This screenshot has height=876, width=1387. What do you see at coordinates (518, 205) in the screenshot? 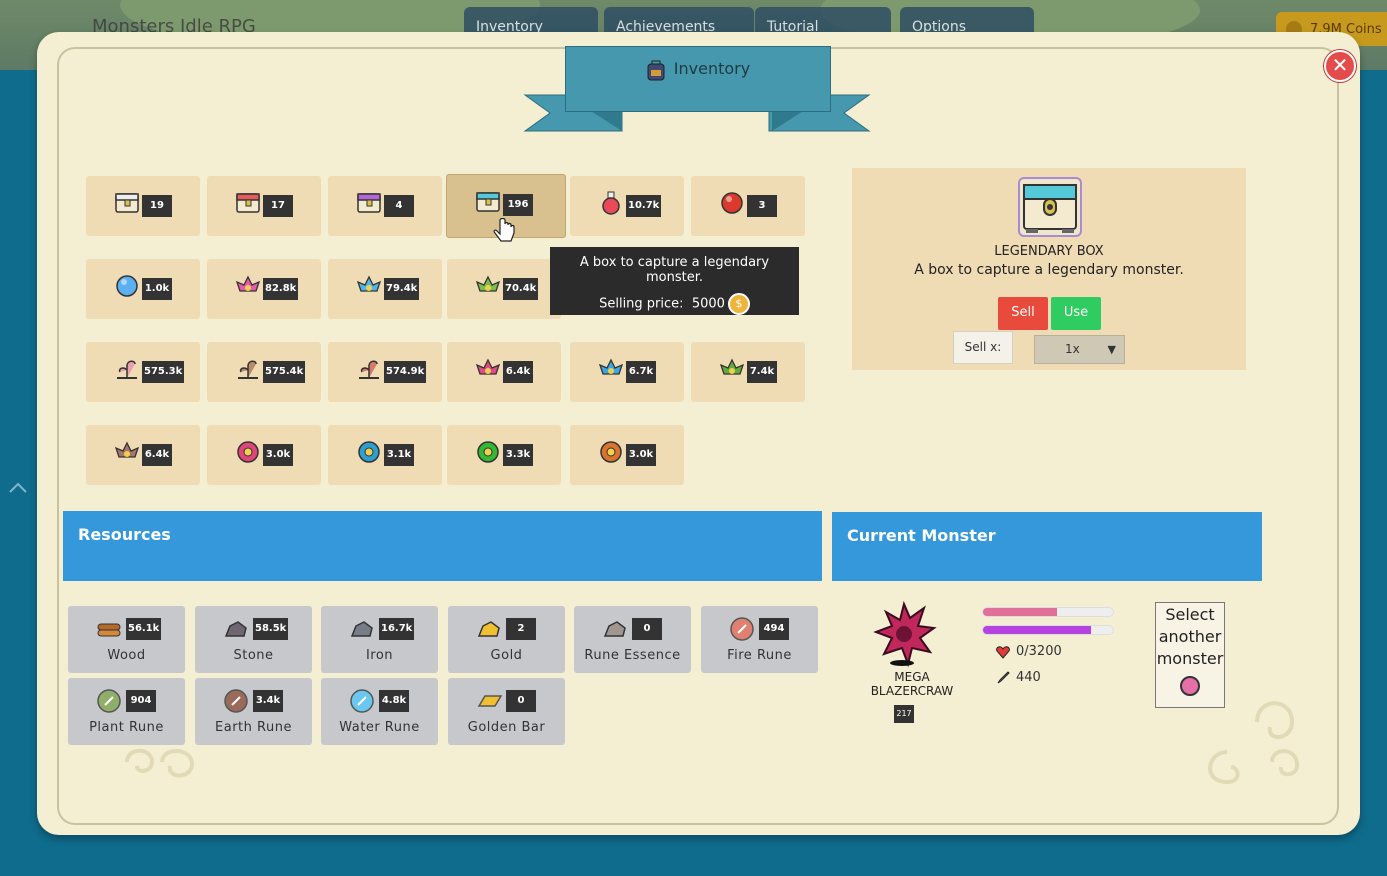
I see `item-count: 196` at bounding box center [518, 205].